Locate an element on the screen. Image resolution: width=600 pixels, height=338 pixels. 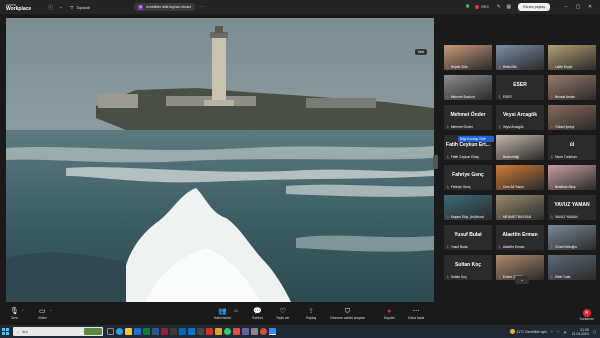
host-tools-button: ⛉ Otomom sahibi araçları is located at coordinates (347, 313).